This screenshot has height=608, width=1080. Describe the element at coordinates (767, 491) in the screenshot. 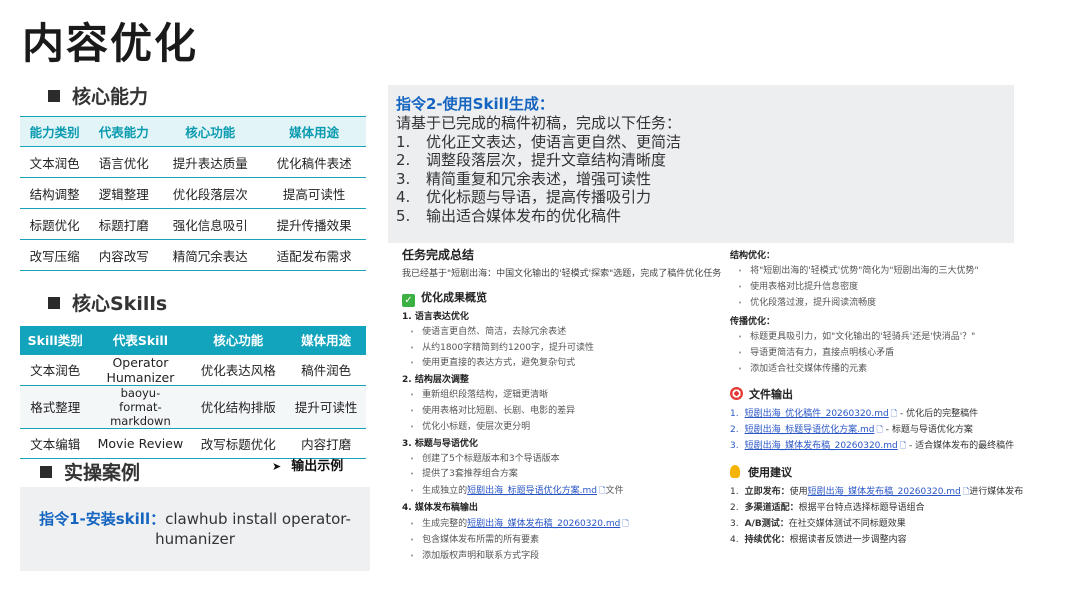

I see `advice-key: 立即发布：` at that location.